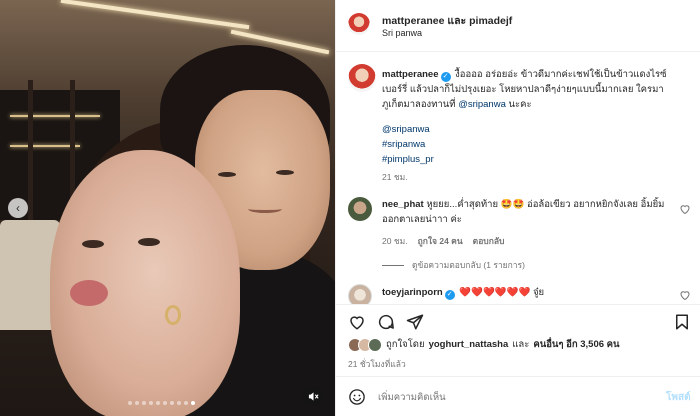 Image resolution: width=700 pixels, height=416 pixels. What do you see at coordinates (468, 265) in the screenshot?
I see `view-replies-label: ดูข้อความตอบกลับ (1 รายการ)` at bounding box center [468, 265].